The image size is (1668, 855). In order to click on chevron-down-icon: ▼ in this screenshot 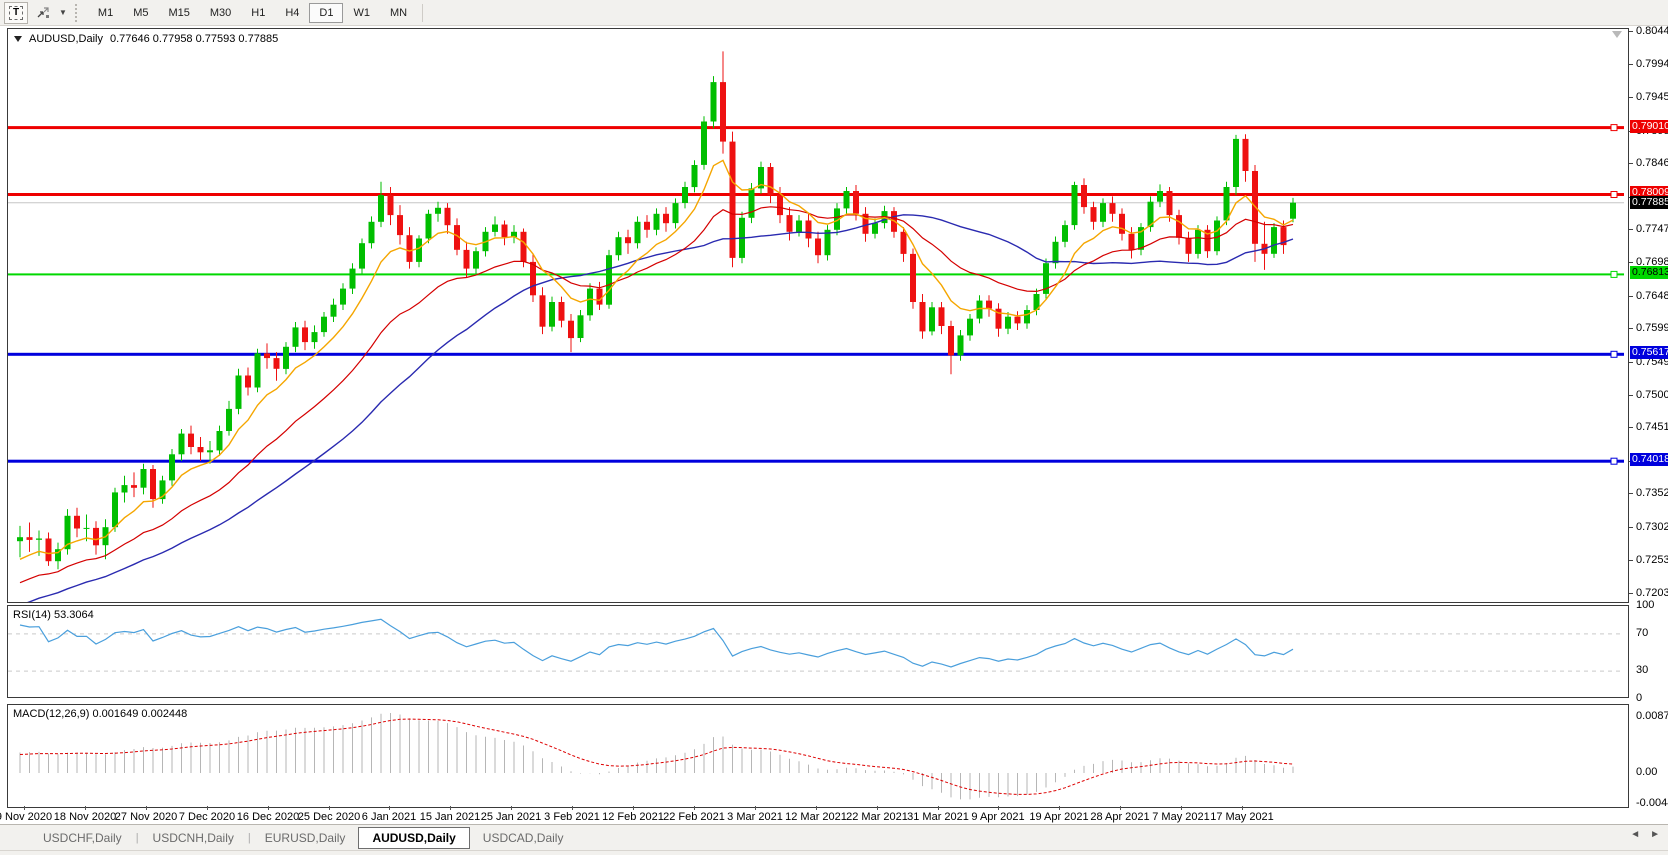, I will do `click(63, 12)`.